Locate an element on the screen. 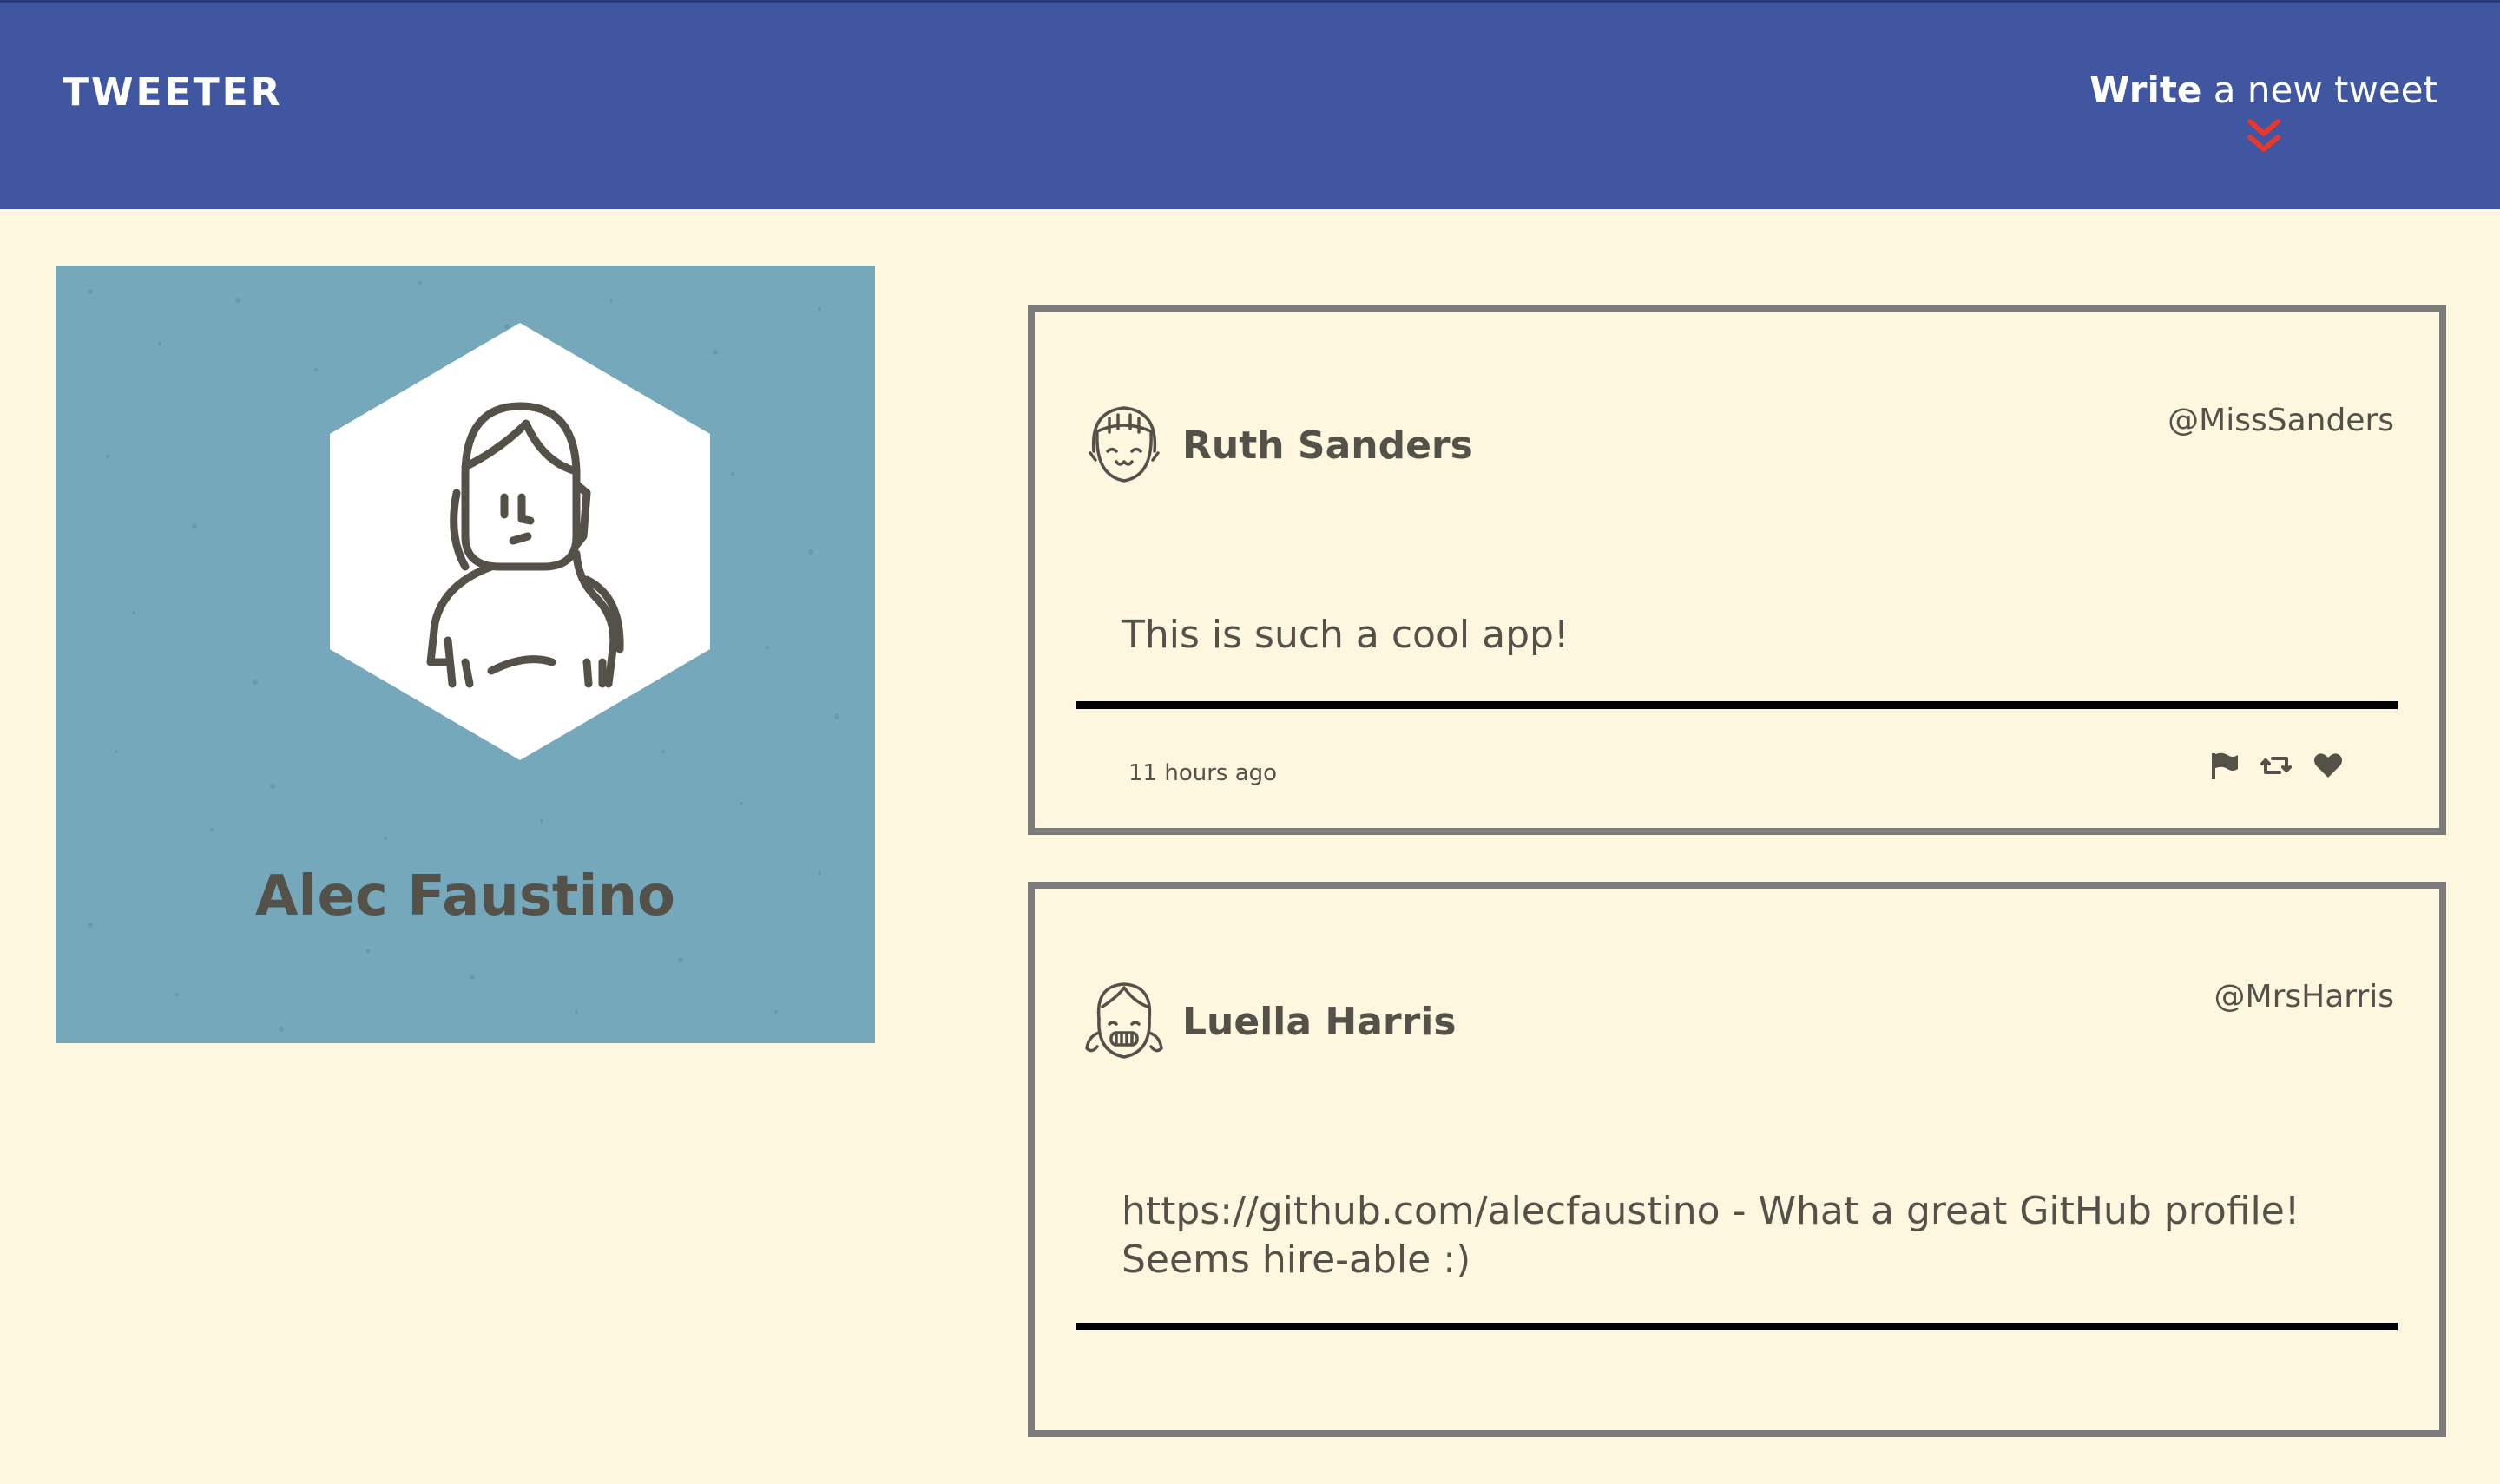 This screenshot has height=1484, width=2500. tweet-author-handle: @MissSanders is located at coordinates (2281, 420).